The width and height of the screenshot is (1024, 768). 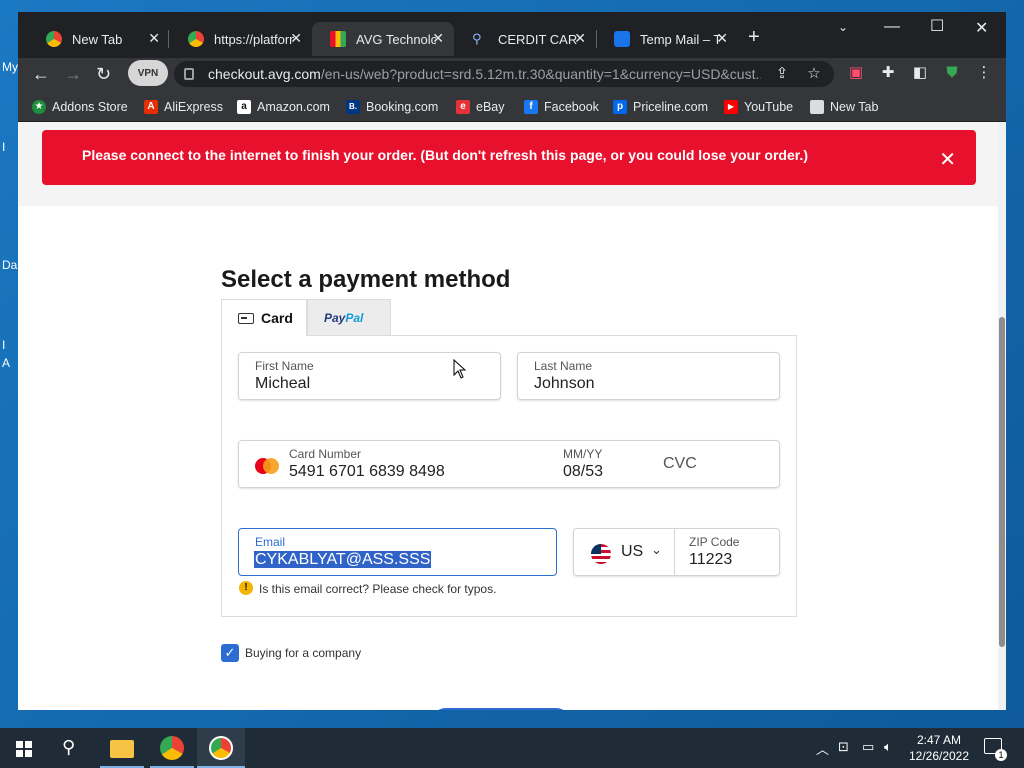 I want to click on bookmark-ebay: e eBay, so click(x=480, y=107).